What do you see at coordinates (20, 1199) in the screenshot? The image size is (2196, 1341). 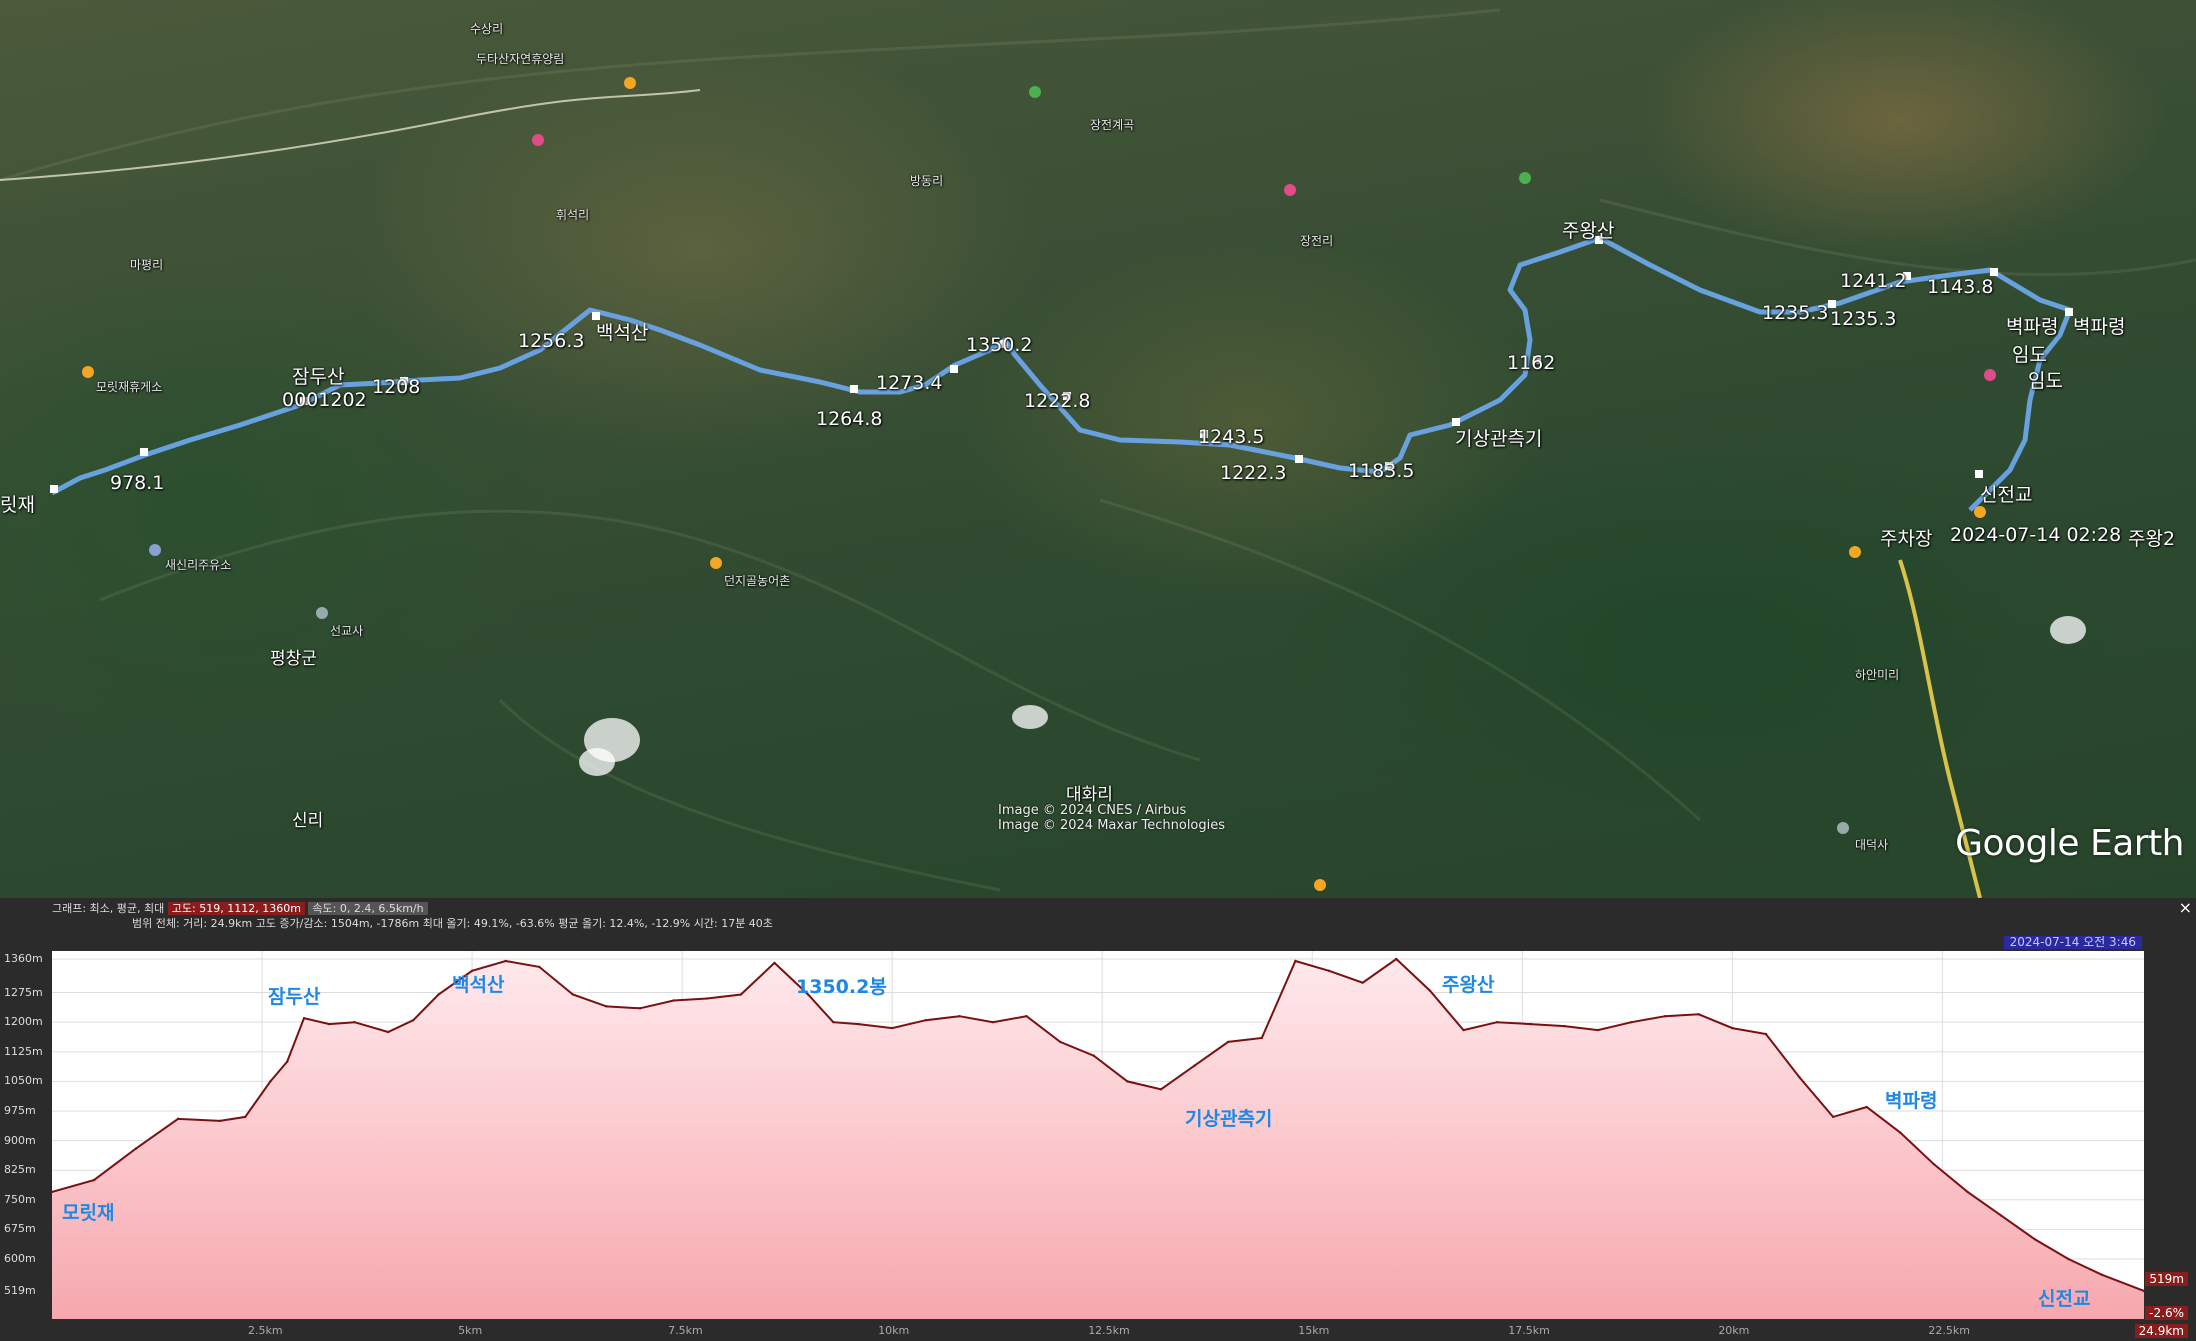 I see `y-tick-label: 750m` at bounding box center [20, 1199].